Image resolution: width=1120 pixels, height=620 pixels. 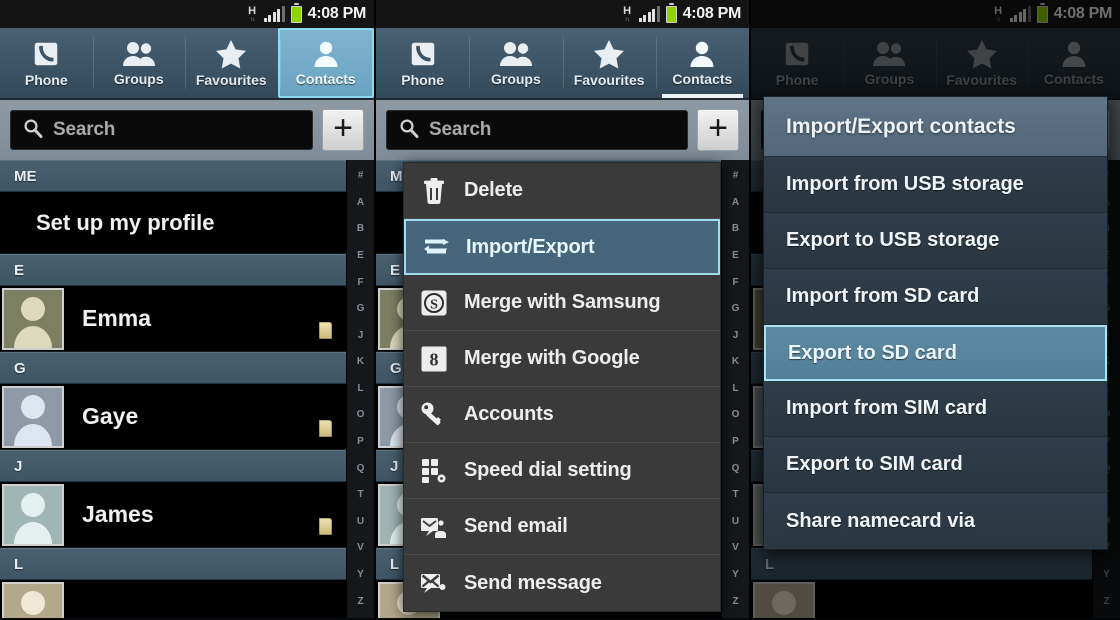 What do you see at coordinates (609, 54) in the screenshot?
I see `star-icon` at bounding box center [609, 54].